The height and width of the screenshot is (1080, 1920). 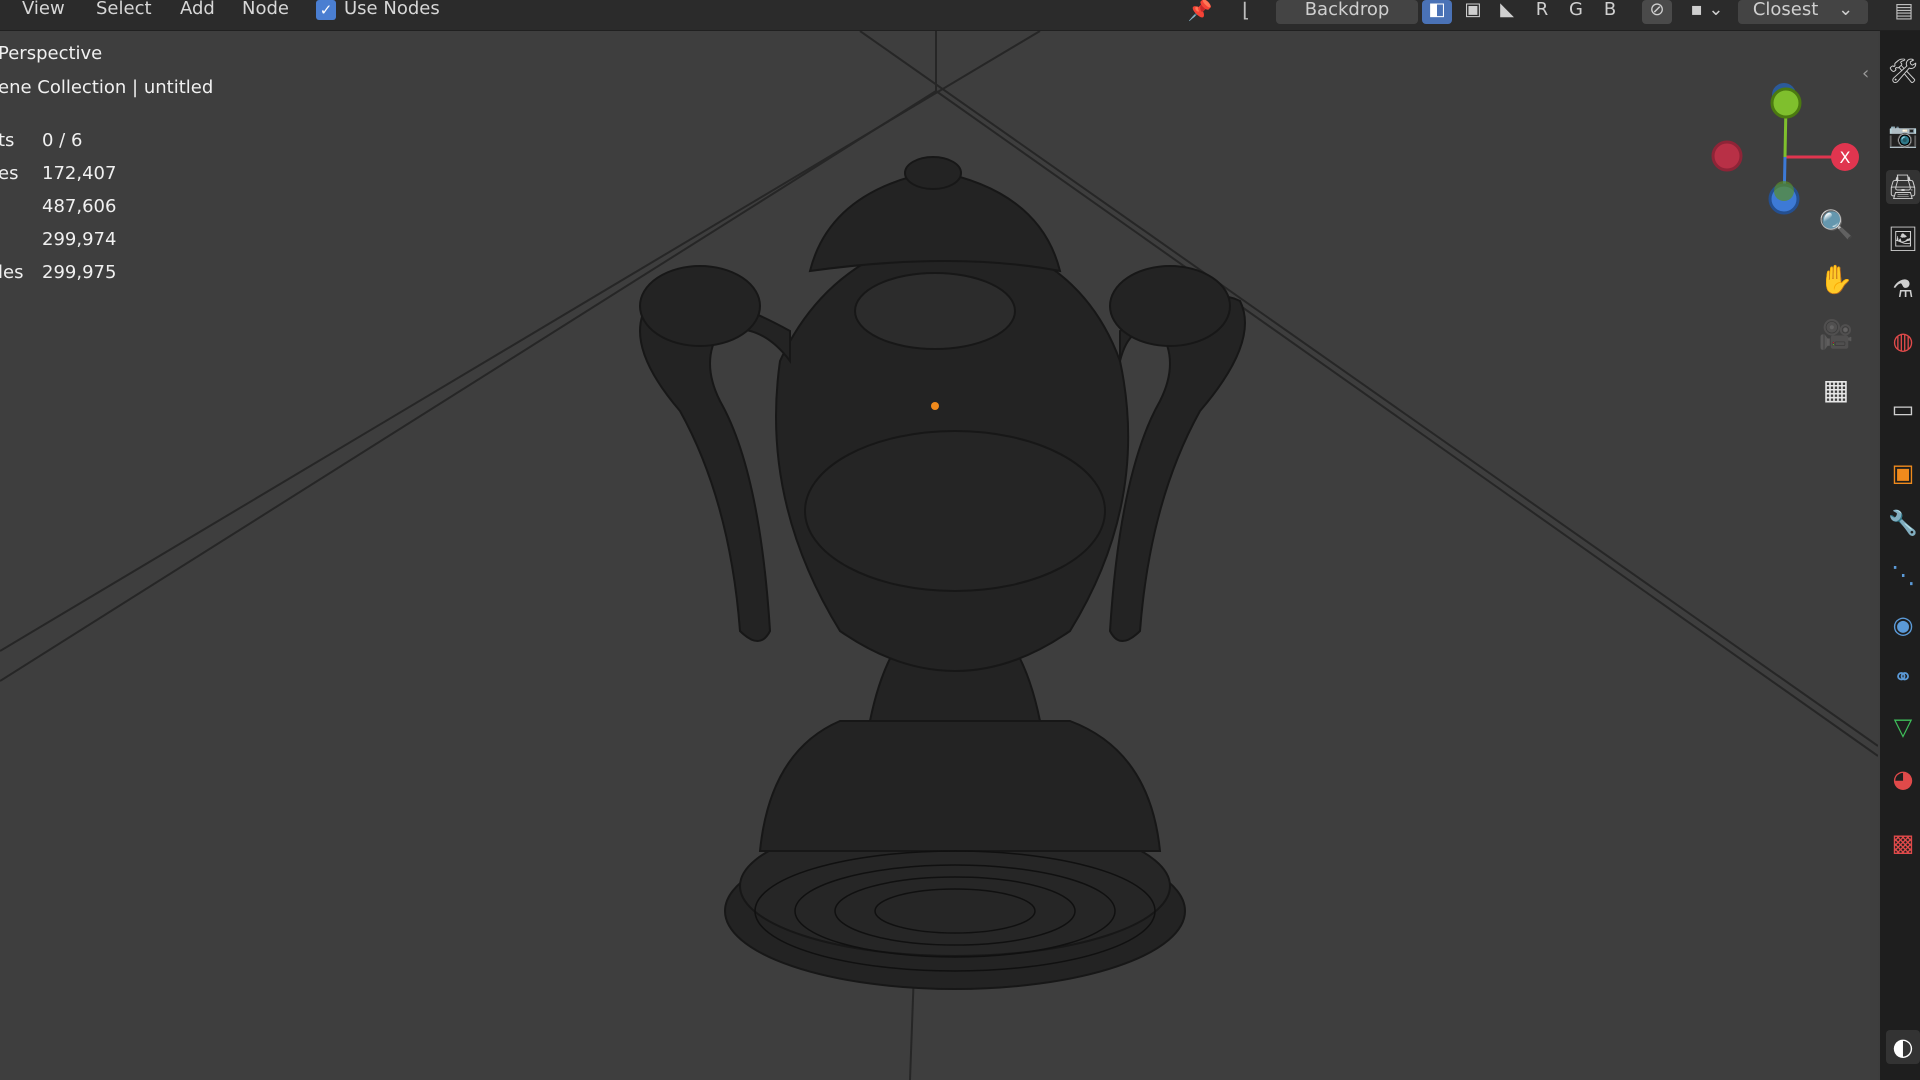 I want to click on menu-node: Node, so click(x=265, y=11).